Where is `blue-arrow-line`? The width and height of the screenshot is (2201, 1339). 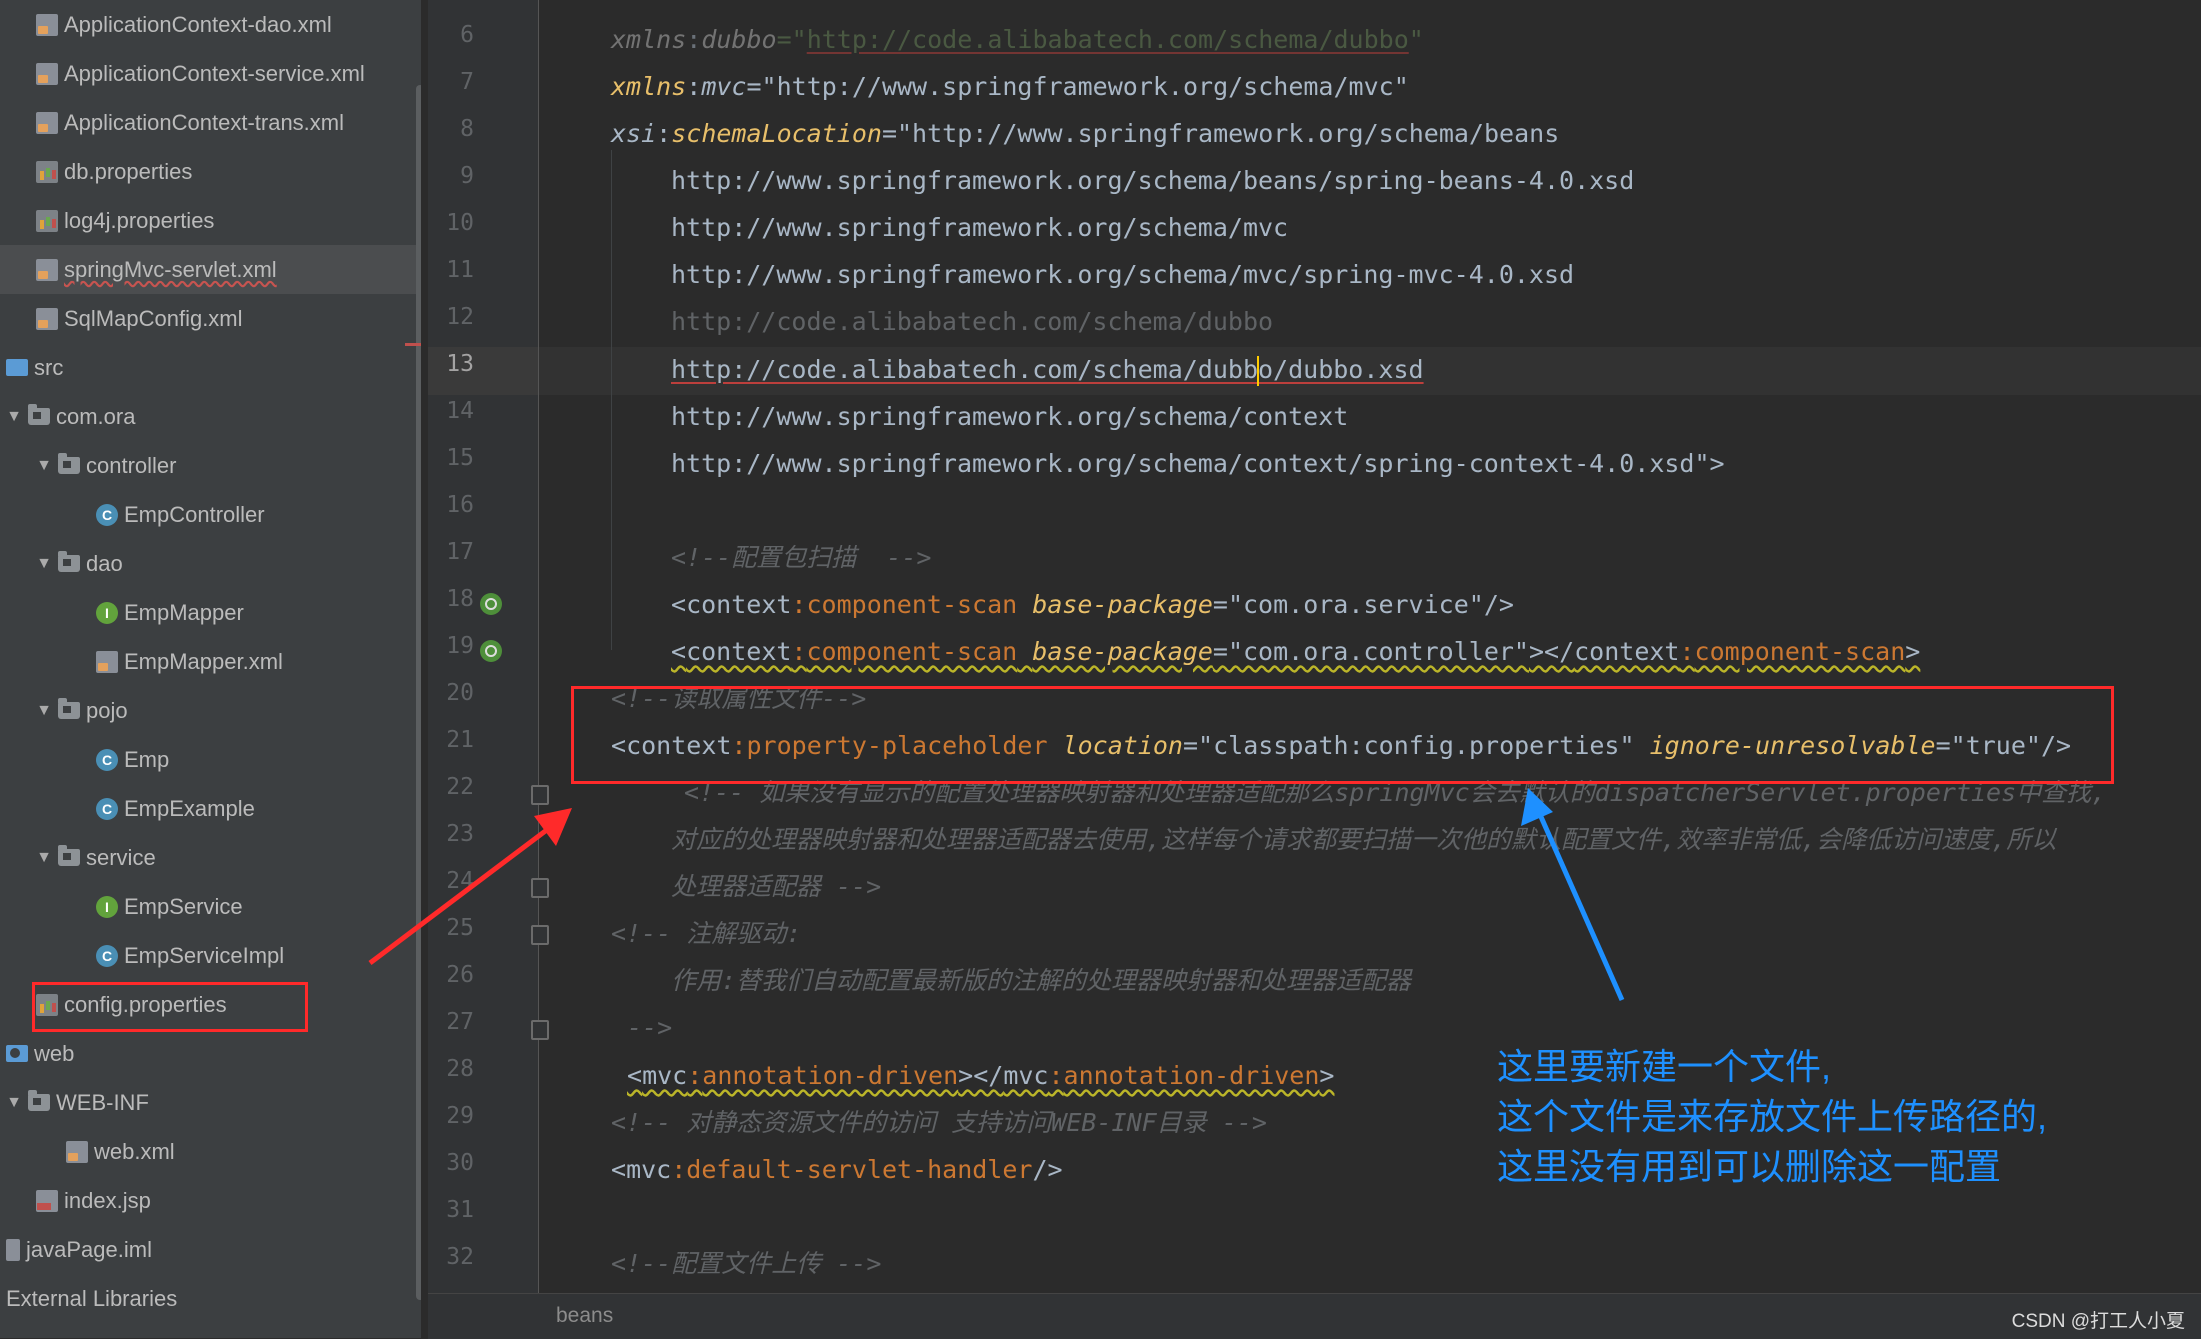
blue-arrow-line is located at coordinates (1580, 905).